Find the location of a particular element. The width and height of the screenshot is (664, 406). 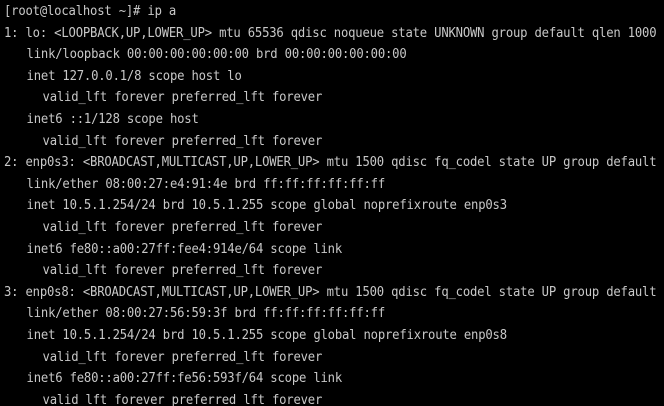

output-line: inet 127.0.0.1/8 scope host lo is located at coordinates (134, 76).